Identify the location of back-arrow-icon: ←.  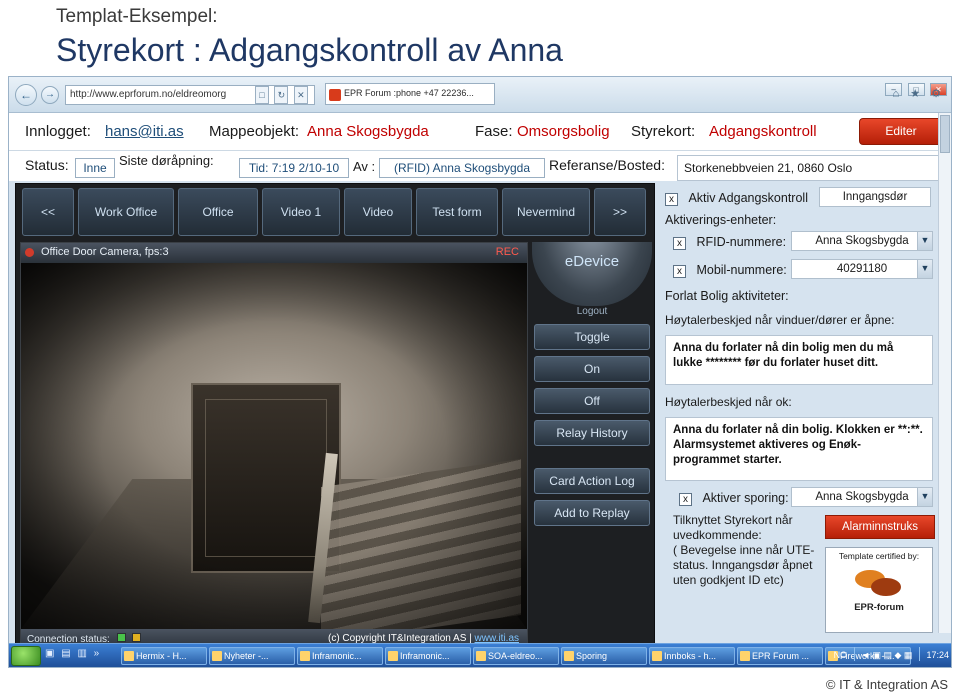
(26, 95).